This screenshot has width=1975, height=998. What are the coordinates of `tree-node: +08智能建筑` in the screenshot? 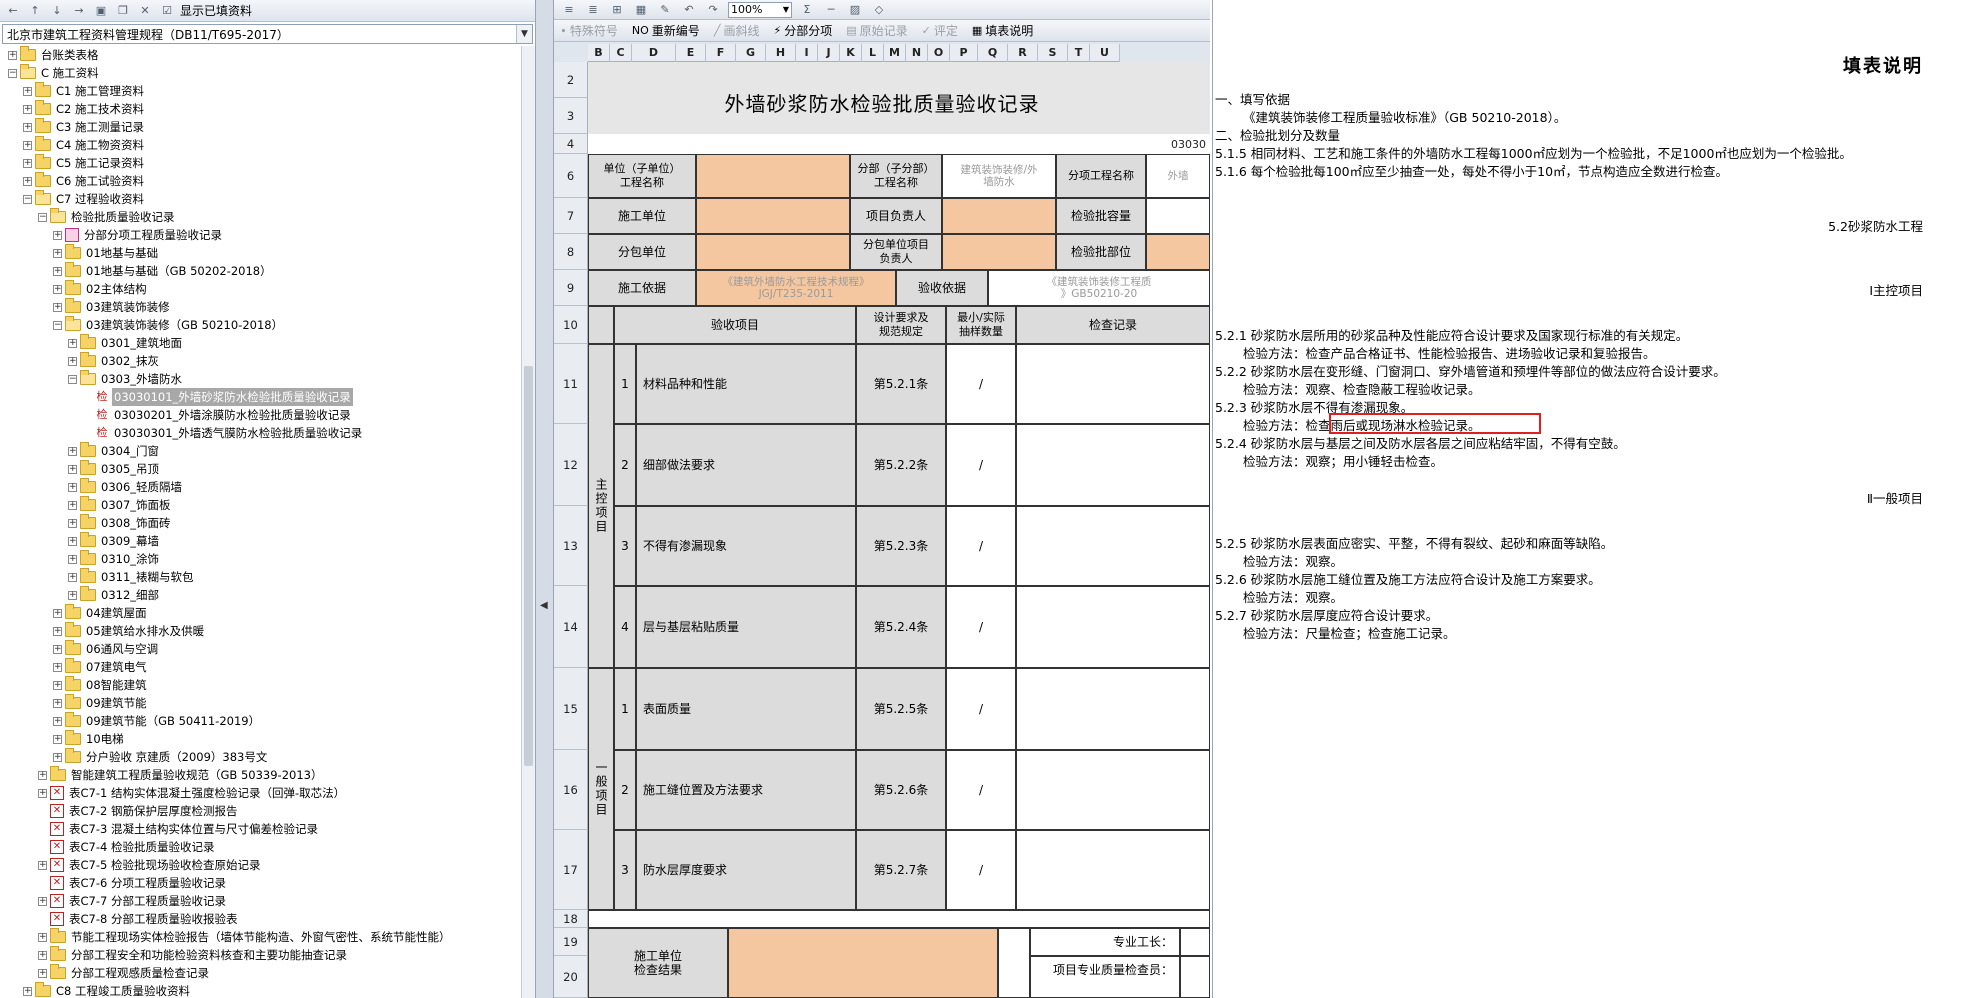 It's located at (257, 685).